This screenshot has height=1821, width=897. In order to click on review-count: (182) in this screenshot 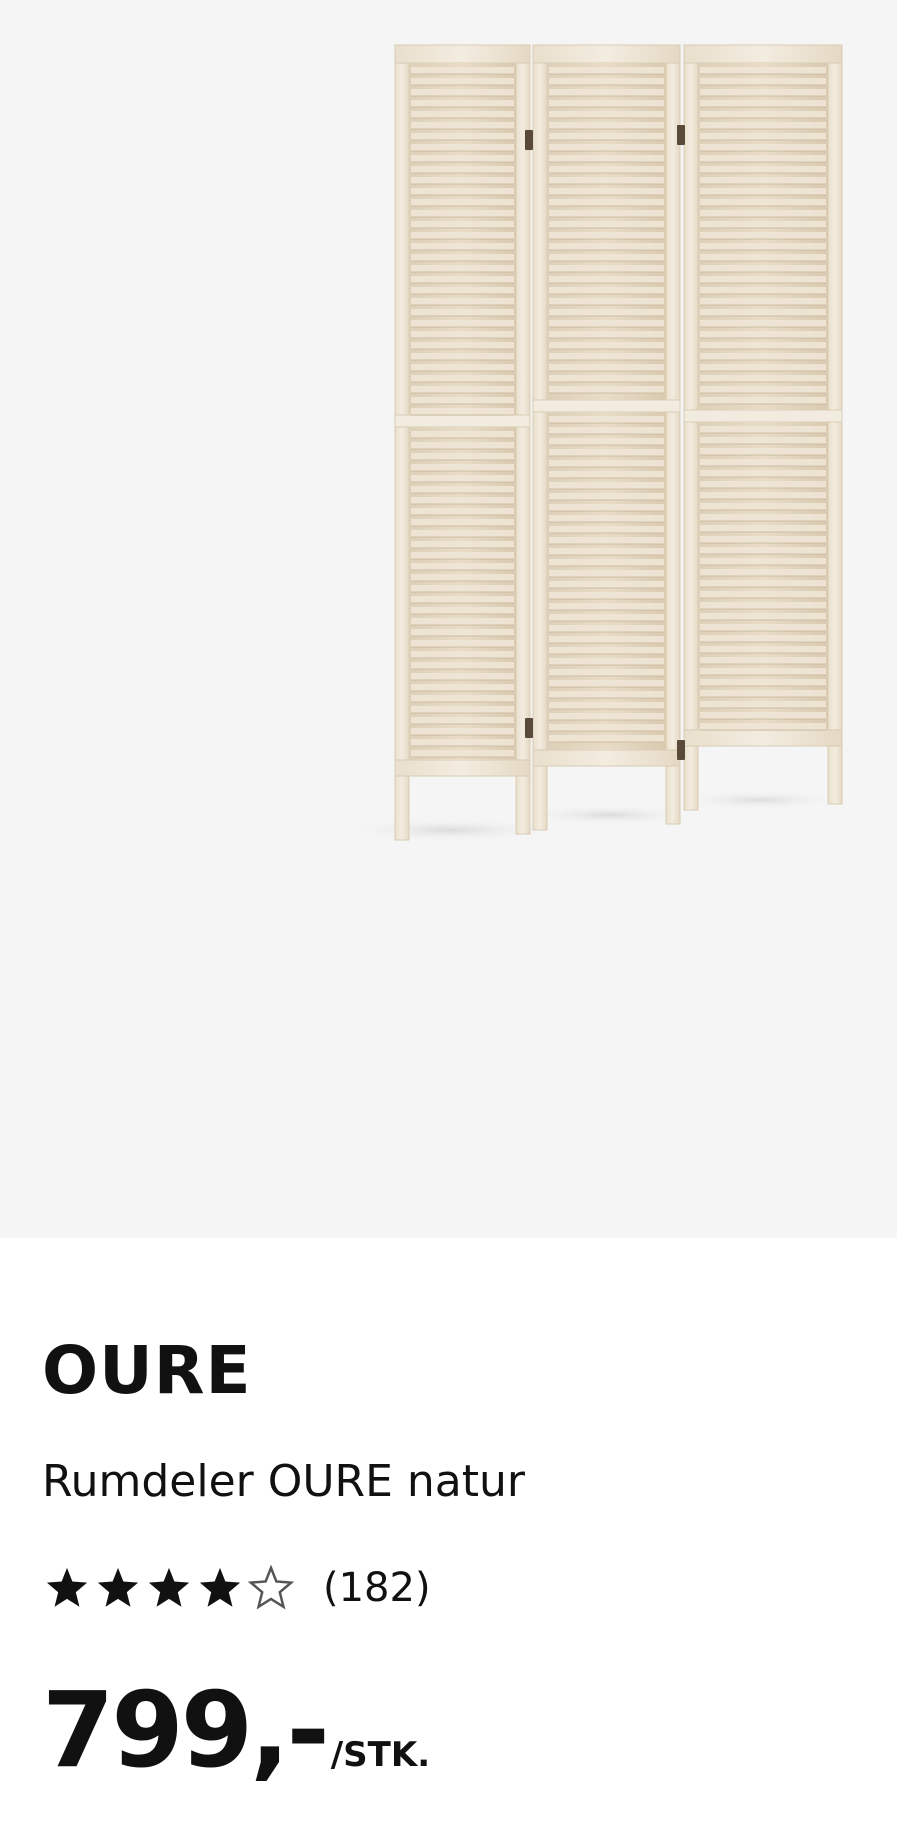, I will do `click(377, 1588)`.